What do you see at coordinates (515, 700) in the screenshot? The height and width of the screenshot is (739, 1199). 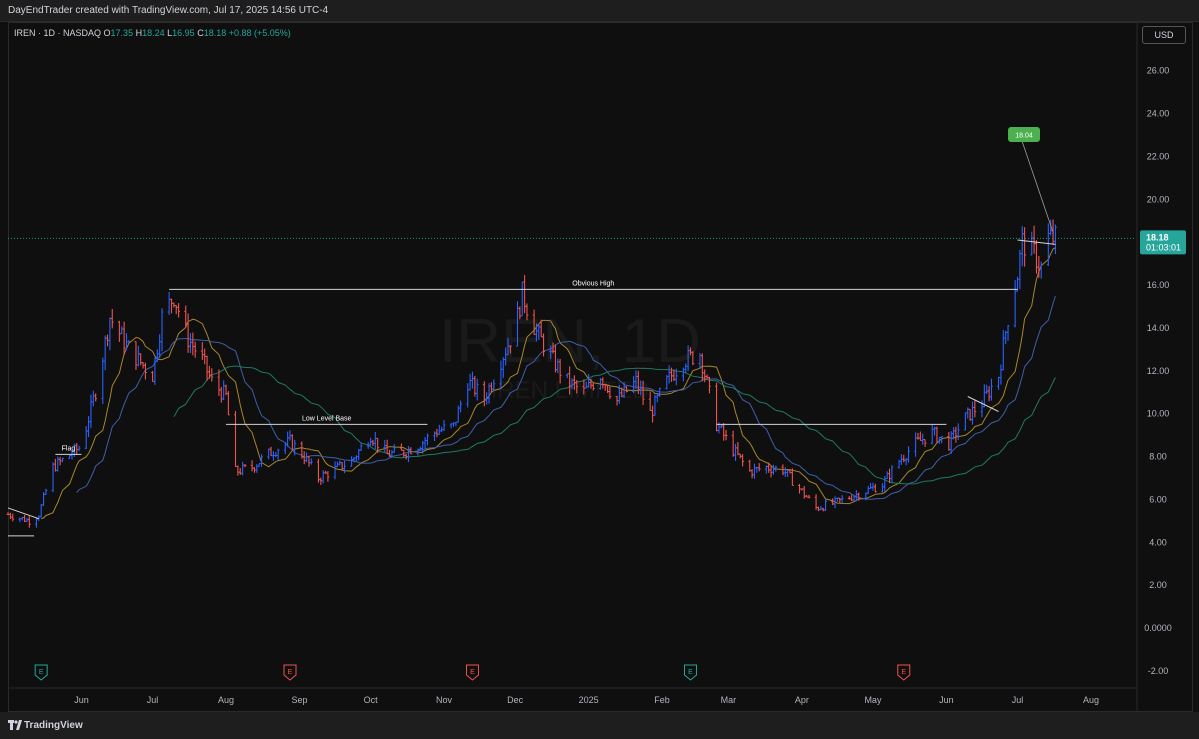 I see `x-tick-label: Dec` at bounding box center [515, 700].